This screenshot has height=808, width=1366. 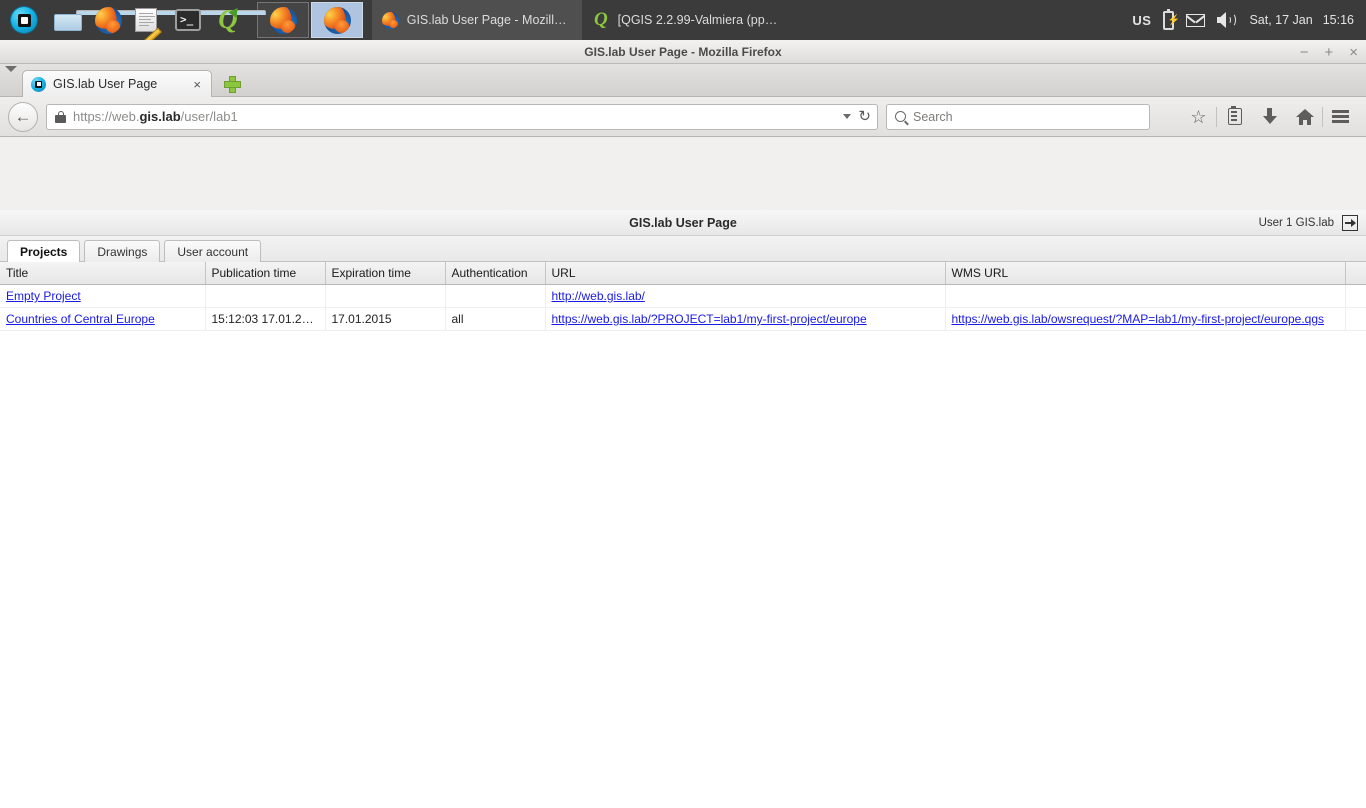 What do you see at coordinates (265, 273) in the screenshot?
I see `column-header-publication-time: Publication time` at bounding box center [265, 273].